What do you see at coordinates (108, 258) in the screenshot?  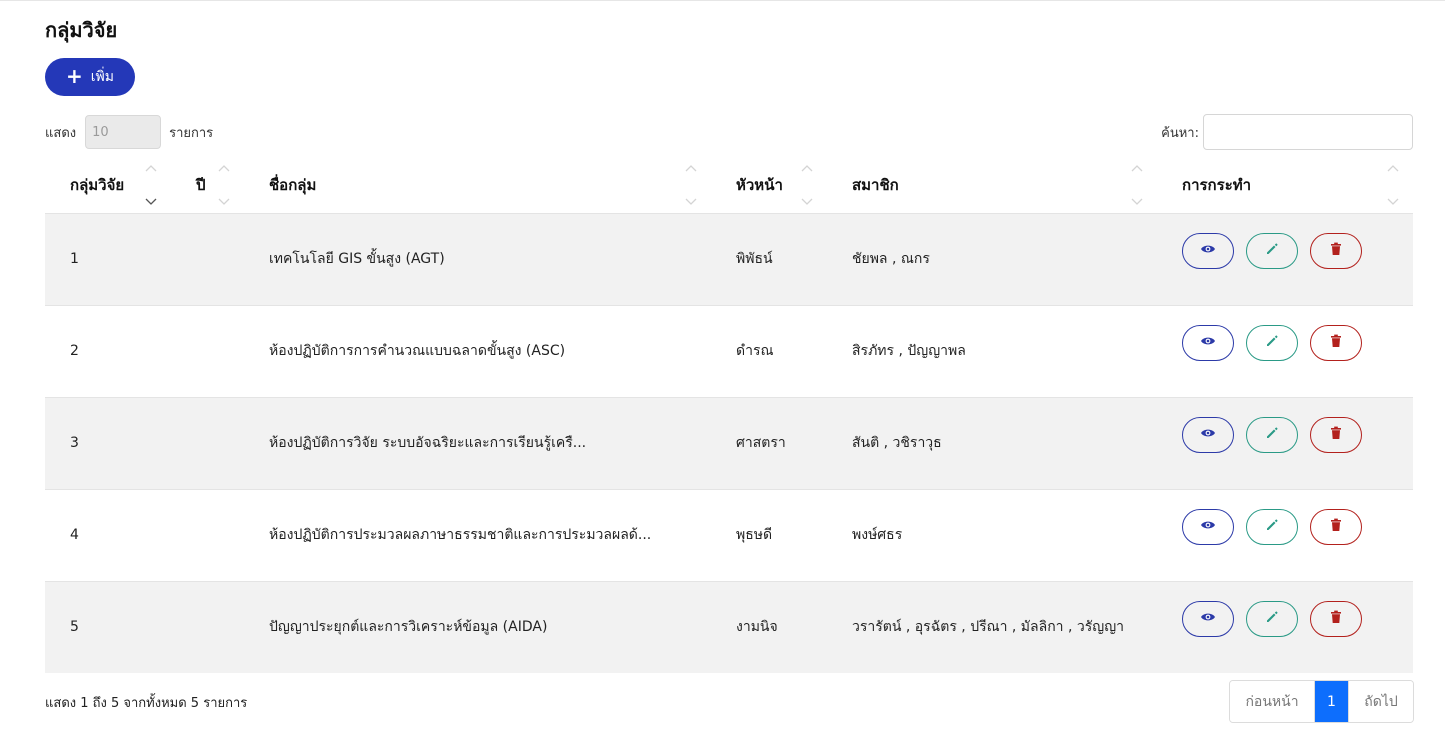 I see `cell-group-id: 1` at bounding box center [108, 258].